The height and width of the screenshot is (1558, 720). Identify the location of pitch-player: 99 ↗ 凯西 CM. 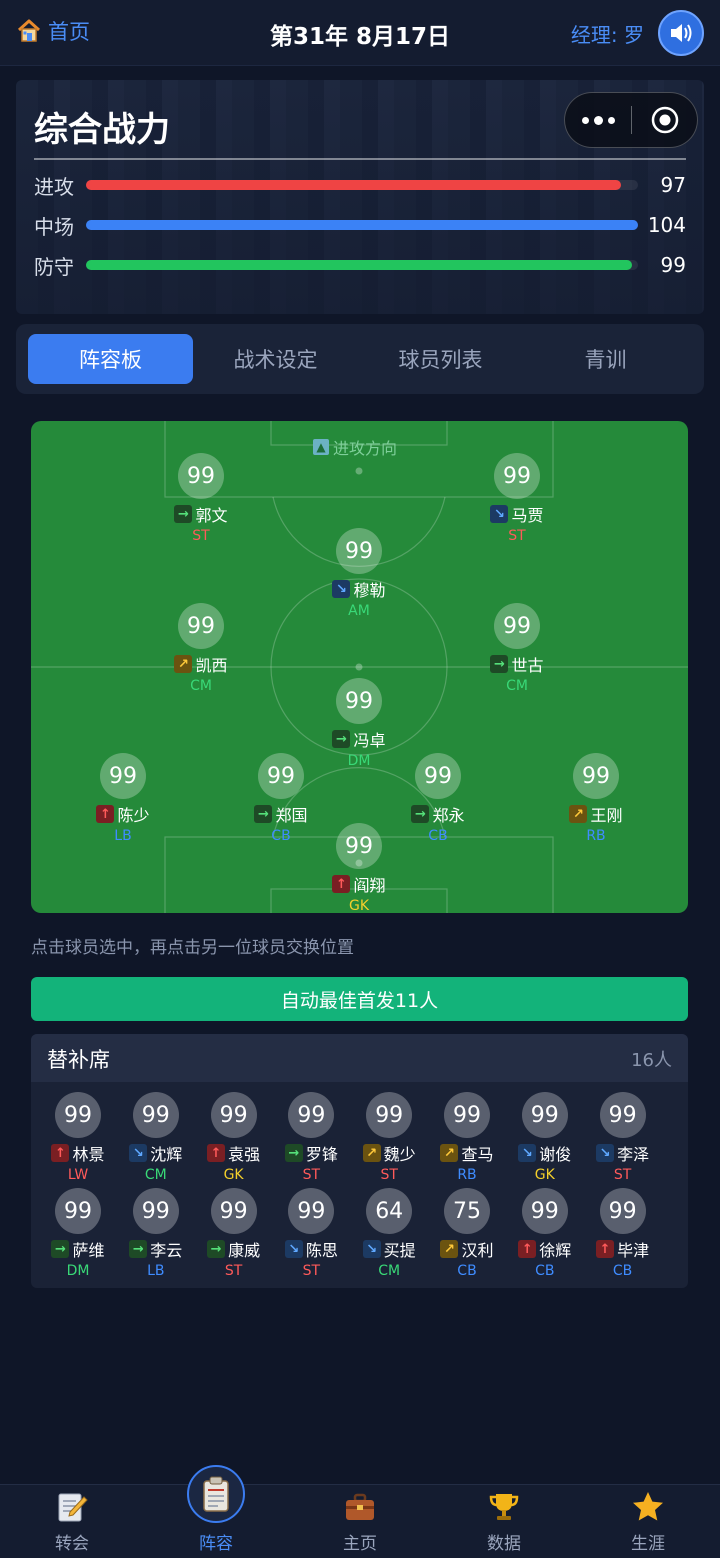
(201, 648).